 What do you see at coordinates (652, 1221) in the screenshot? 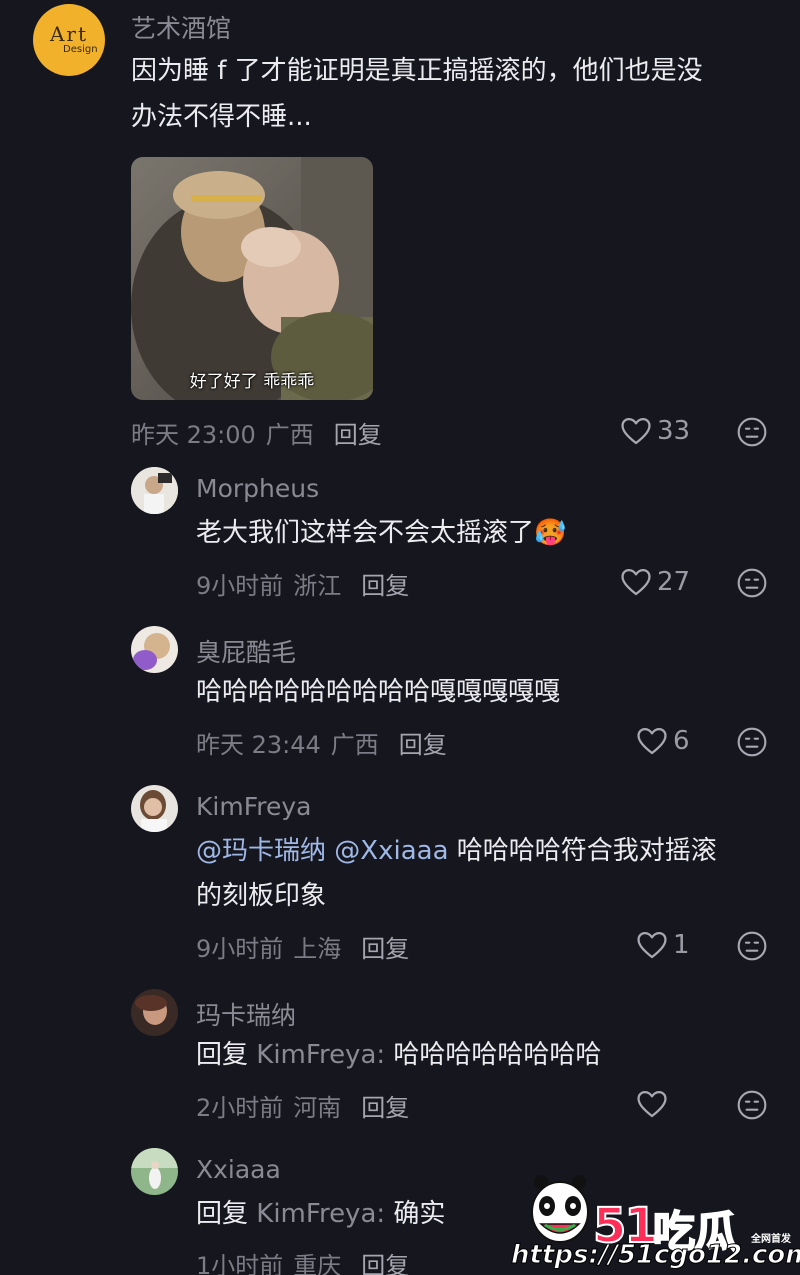
I see `site-watermark: 51 吃瓜 全网首发 https://51cgo12.com` at bounding box center [652, 1221].